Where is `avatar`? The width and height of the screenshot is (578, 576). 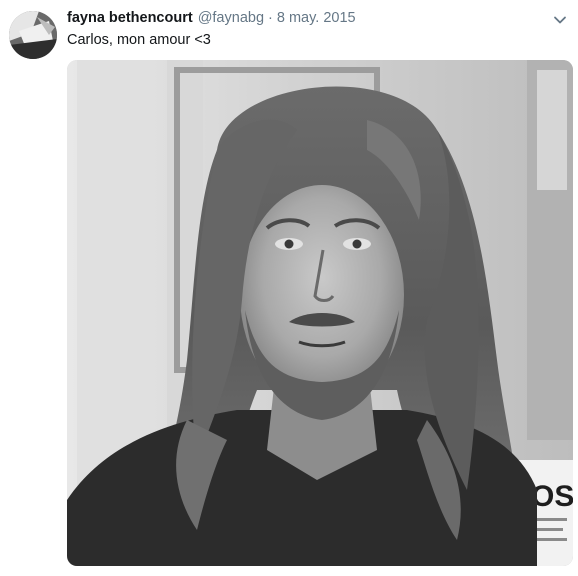
avatar is located at coordinates (33, 35).